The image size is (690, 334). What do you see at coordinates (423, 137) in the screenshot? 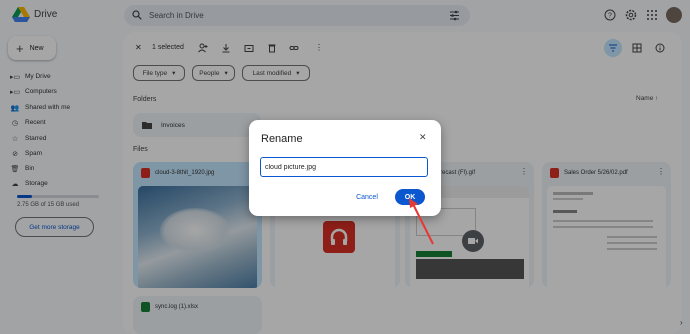
I see `close-icon: ✕` at bounding box center [423, 137].